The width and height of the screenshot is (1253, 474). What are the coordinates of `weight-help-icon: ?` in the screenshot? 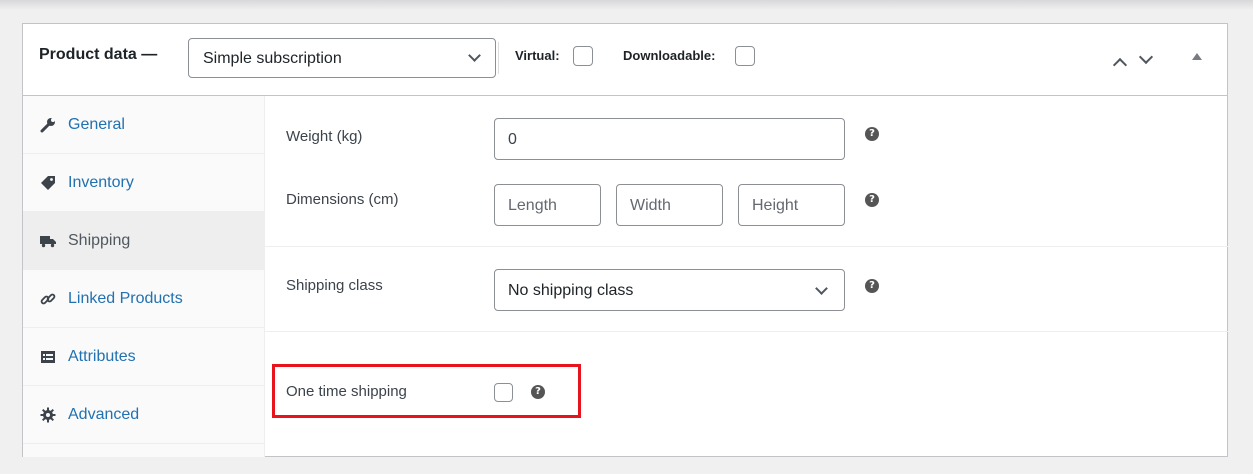 It's located at (872, 134).